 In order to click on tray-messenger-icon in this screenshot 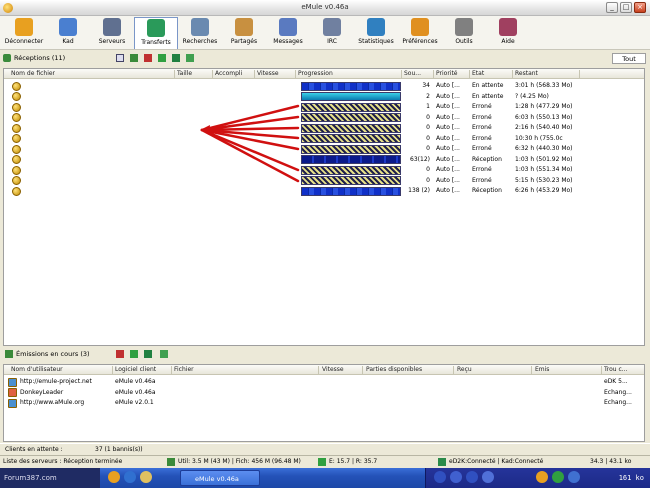, I will do `click(574, 477)`.